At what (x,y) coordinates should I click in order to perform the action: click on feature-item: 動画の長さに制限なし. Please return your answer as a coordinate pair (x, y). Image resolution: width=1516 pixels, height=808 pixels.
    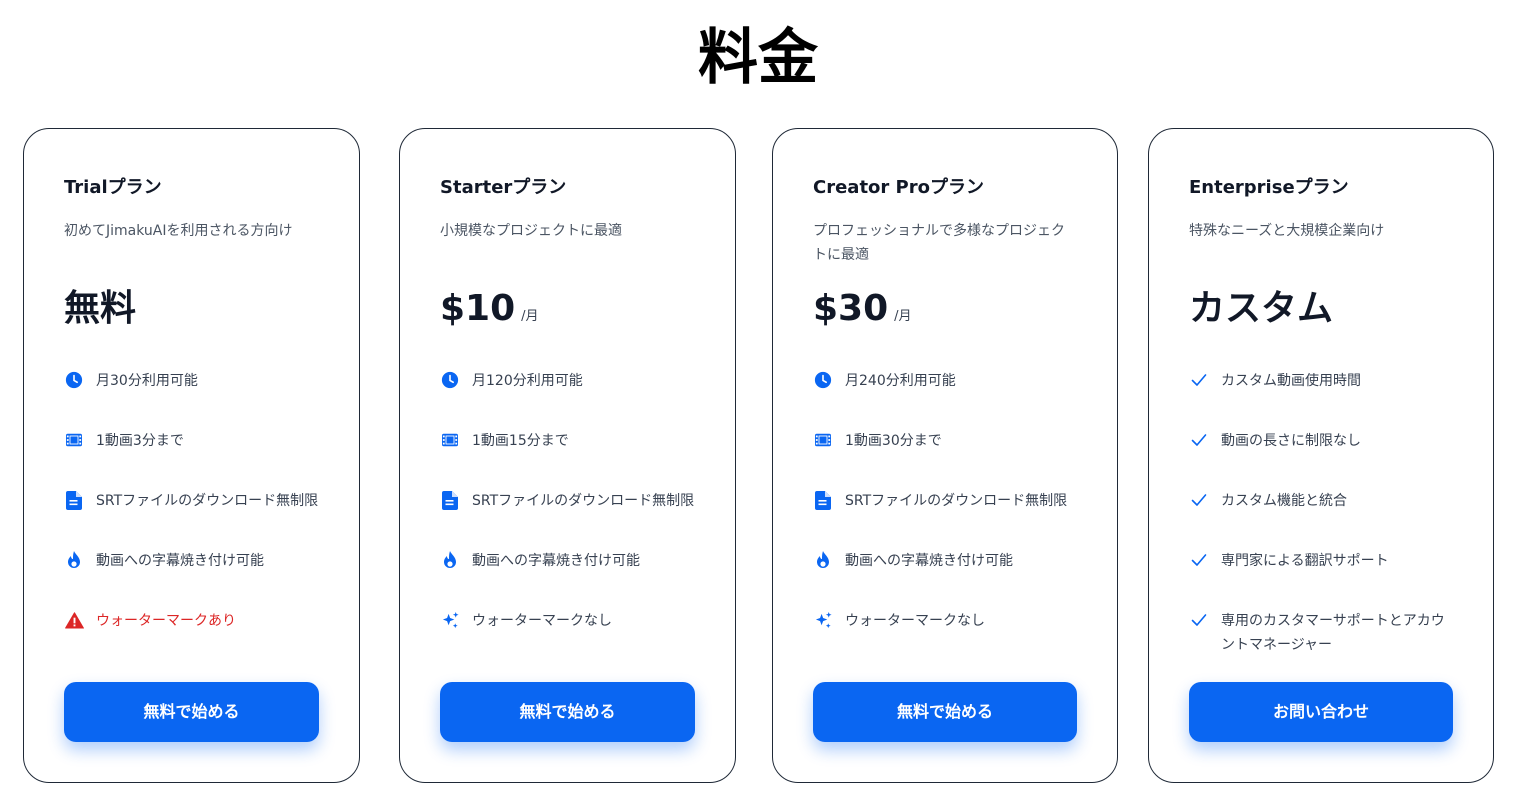
    Looking at the image, I should click on (1334, 441).